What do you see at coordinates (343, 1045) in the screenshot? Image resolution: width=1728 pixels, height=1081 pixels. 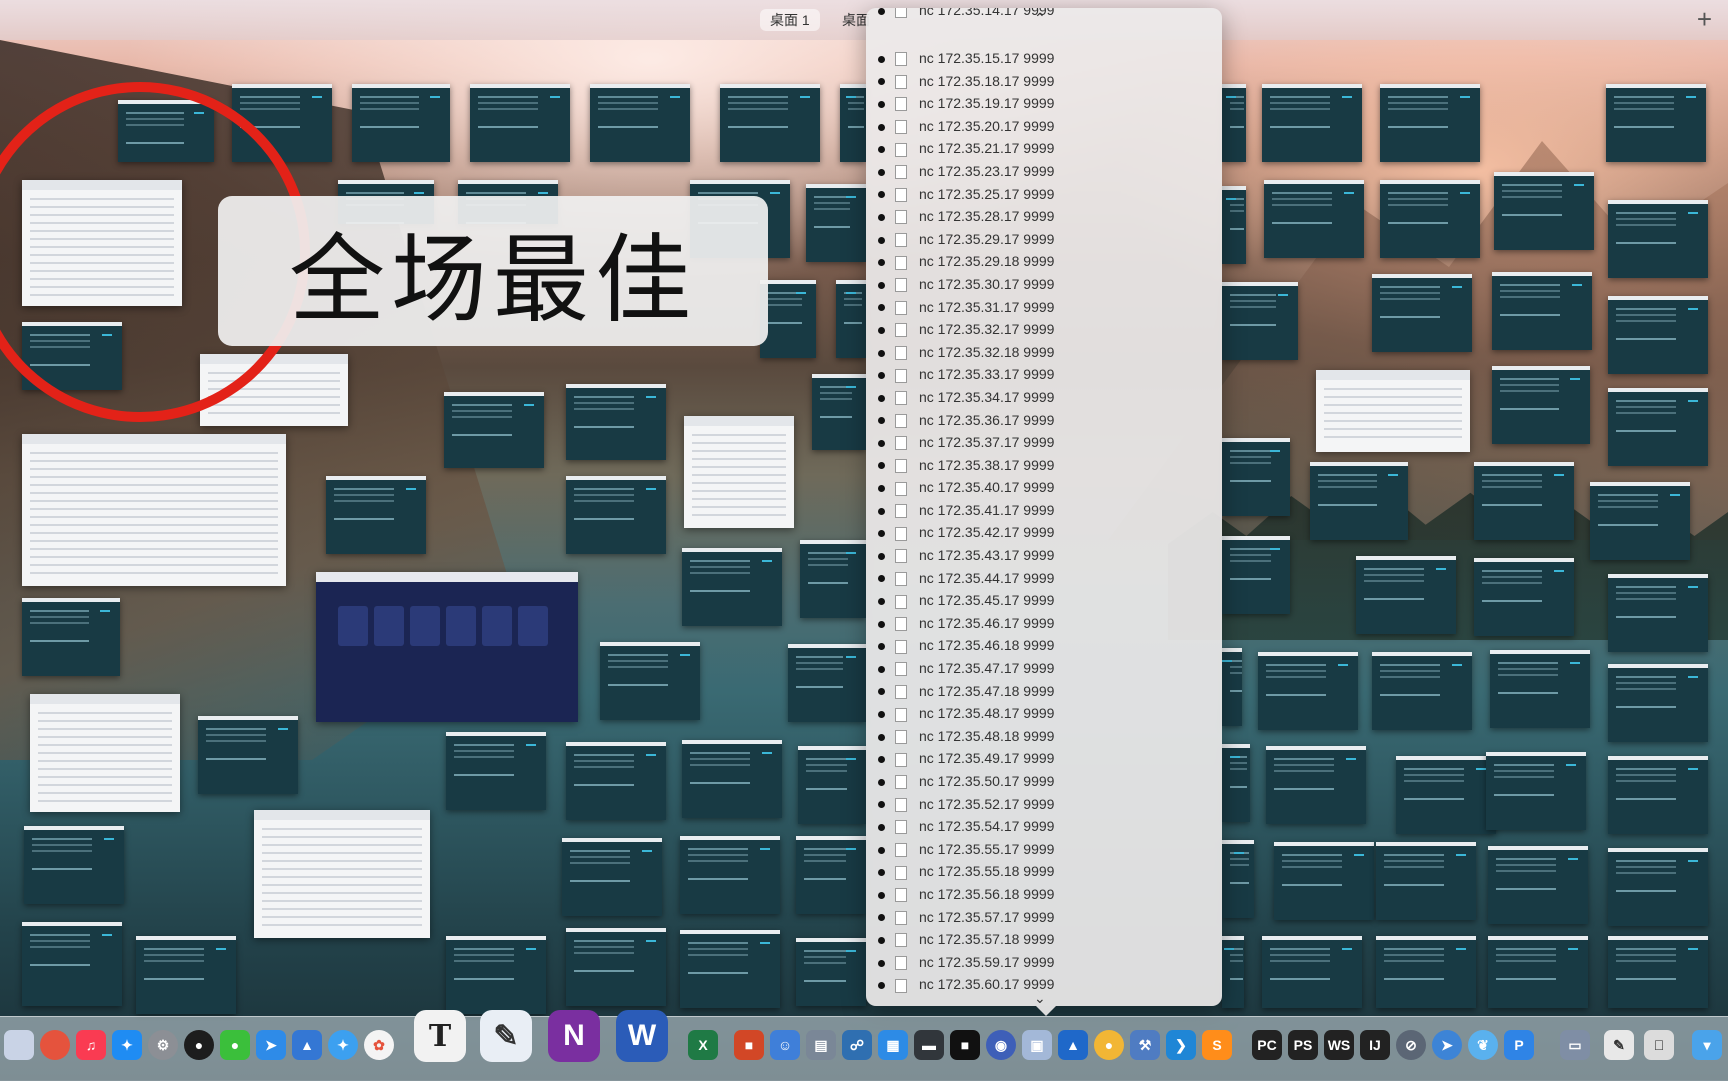 I see `safari-icon: ✦` at bounding box center [343, 1045].